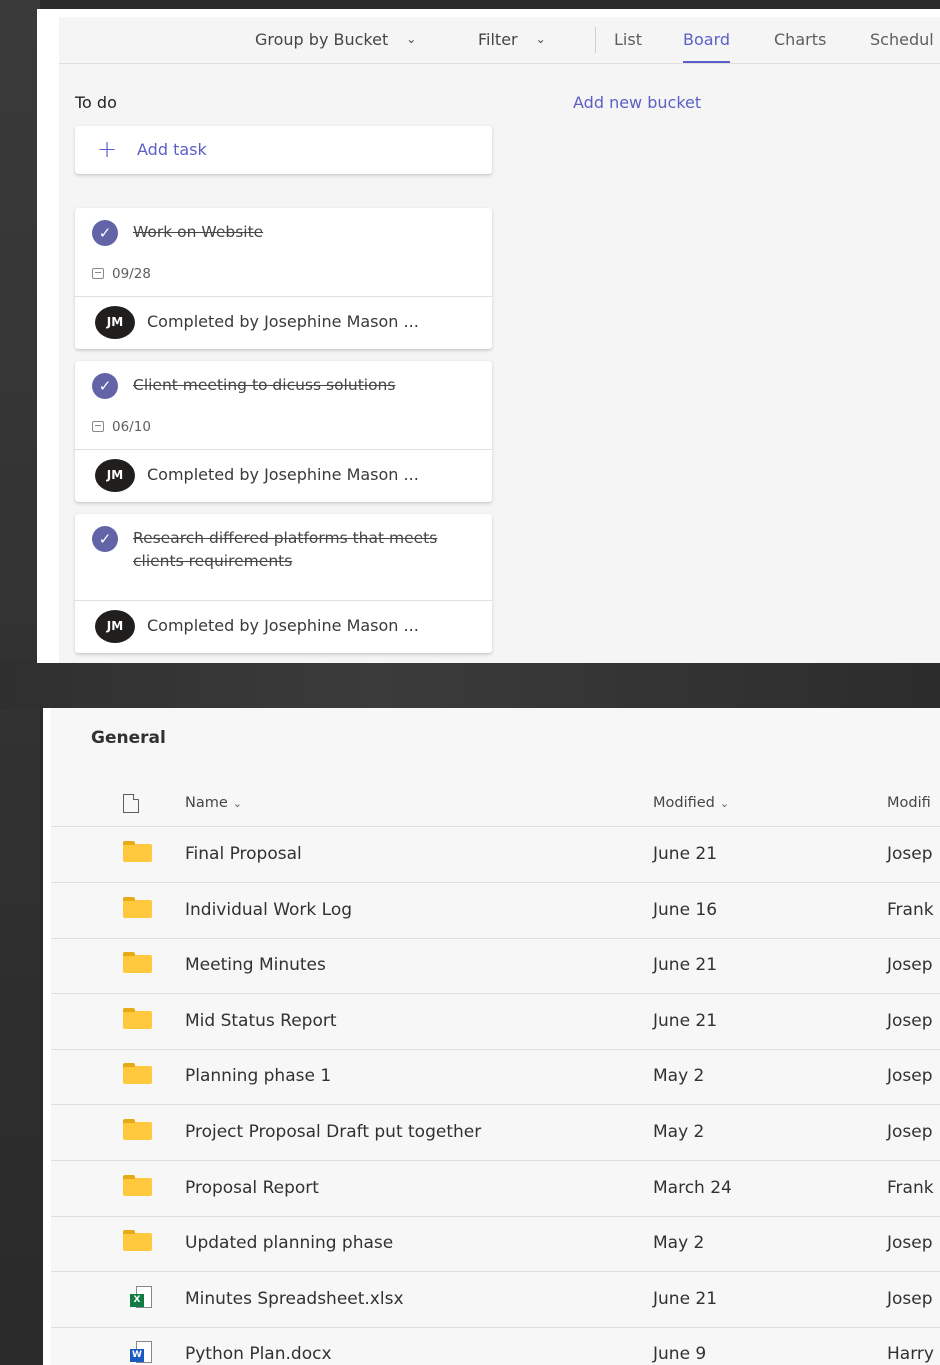  Describe the element at coordinates (495, 1077) in the screenshot. I see `table-row: Planning phase 1 May 2 Josep` at that location.